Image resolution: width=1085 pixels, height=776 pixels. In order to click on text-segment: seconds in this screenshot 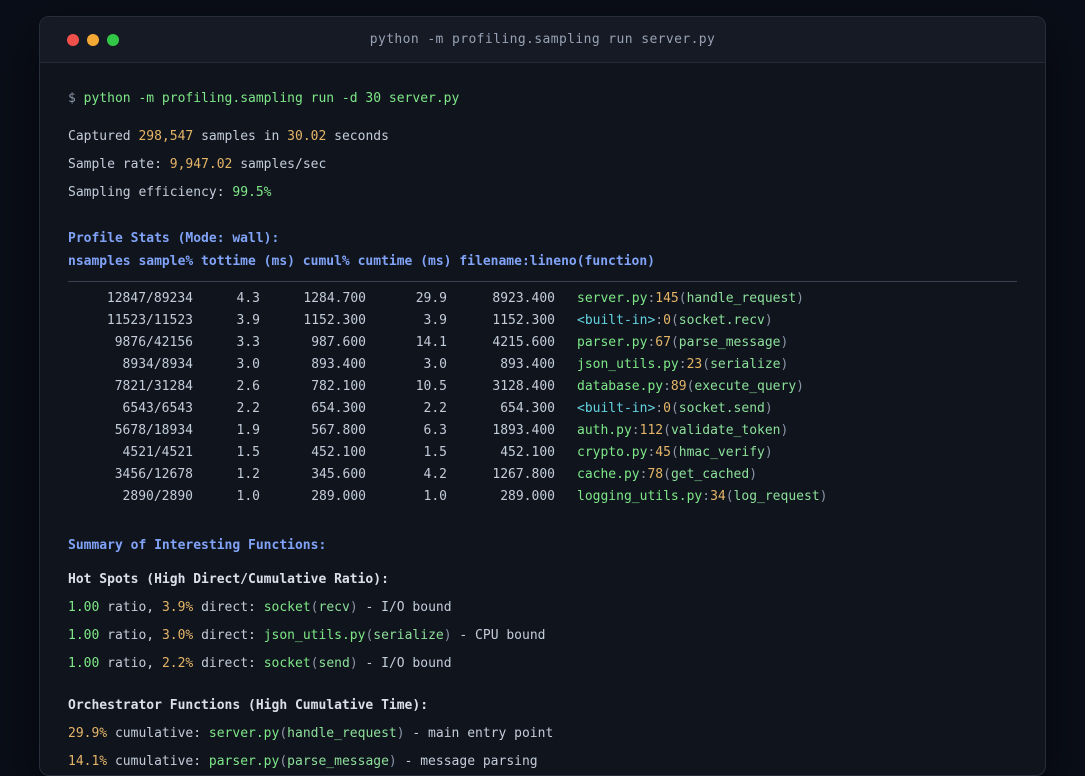, I will do `click(357, 136)`.